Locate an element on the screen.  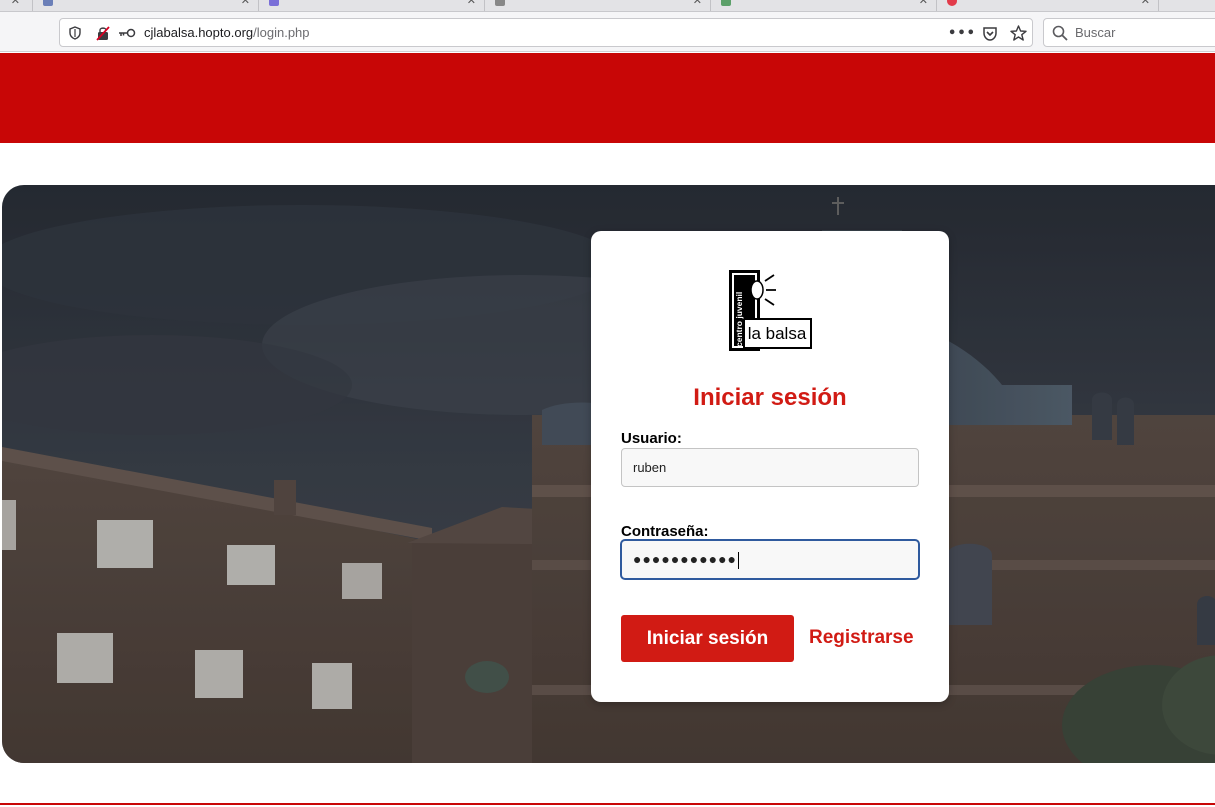
search-box: Buscar is located at coordinates (1129, 32).